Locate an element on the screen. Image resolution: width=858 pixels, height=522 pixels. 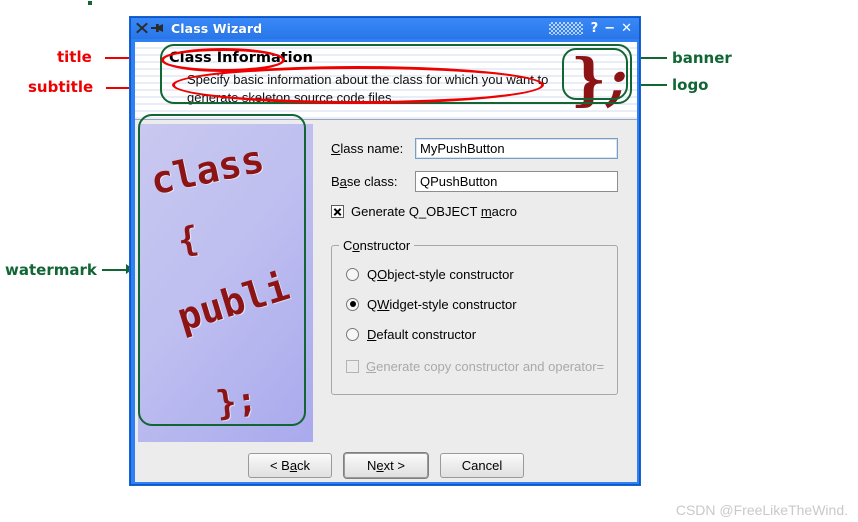
constructor-group-legend: Constructor is located at coordinates (377, 245).